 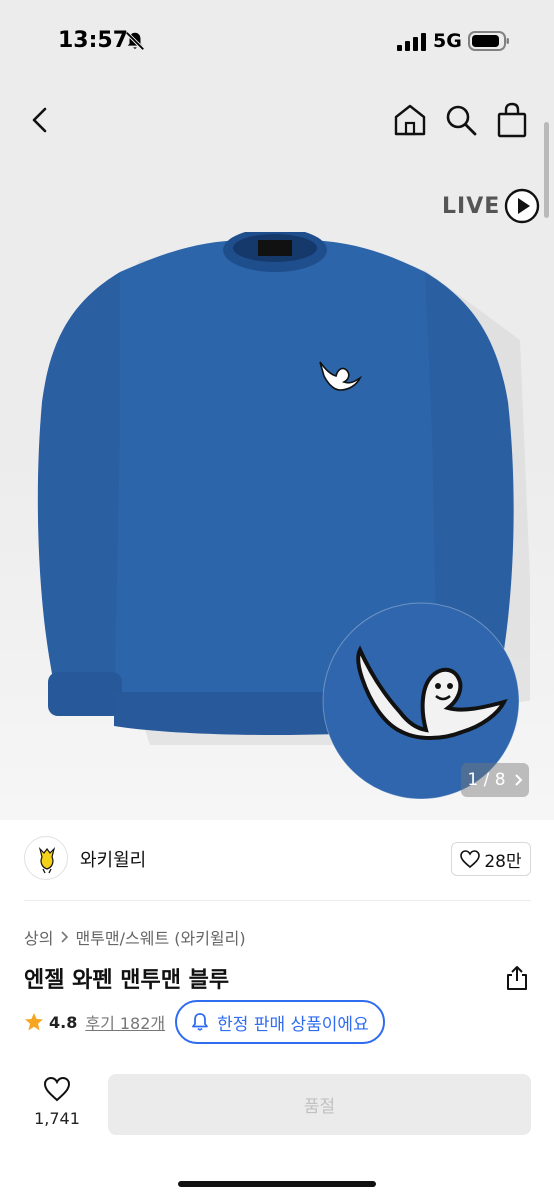 I want to click on sold-out-button: 품절, so click(x=319, y=1104).